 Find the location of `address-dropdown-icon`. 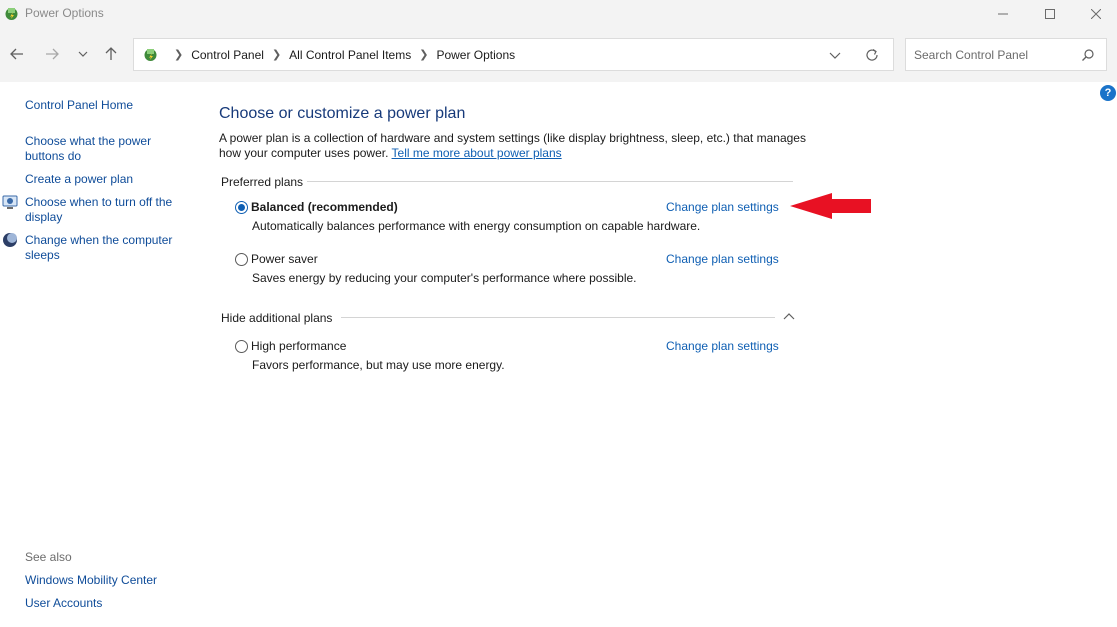

address-dropdown-icon is located at coordinates (835, 55).